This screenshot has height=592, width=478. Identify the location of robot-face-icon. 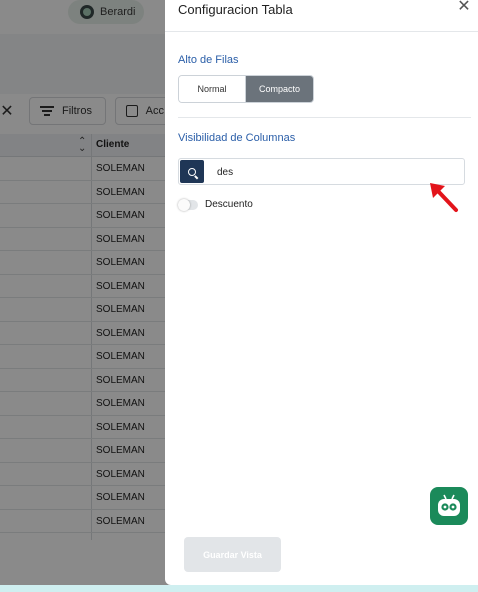
(449, 505).